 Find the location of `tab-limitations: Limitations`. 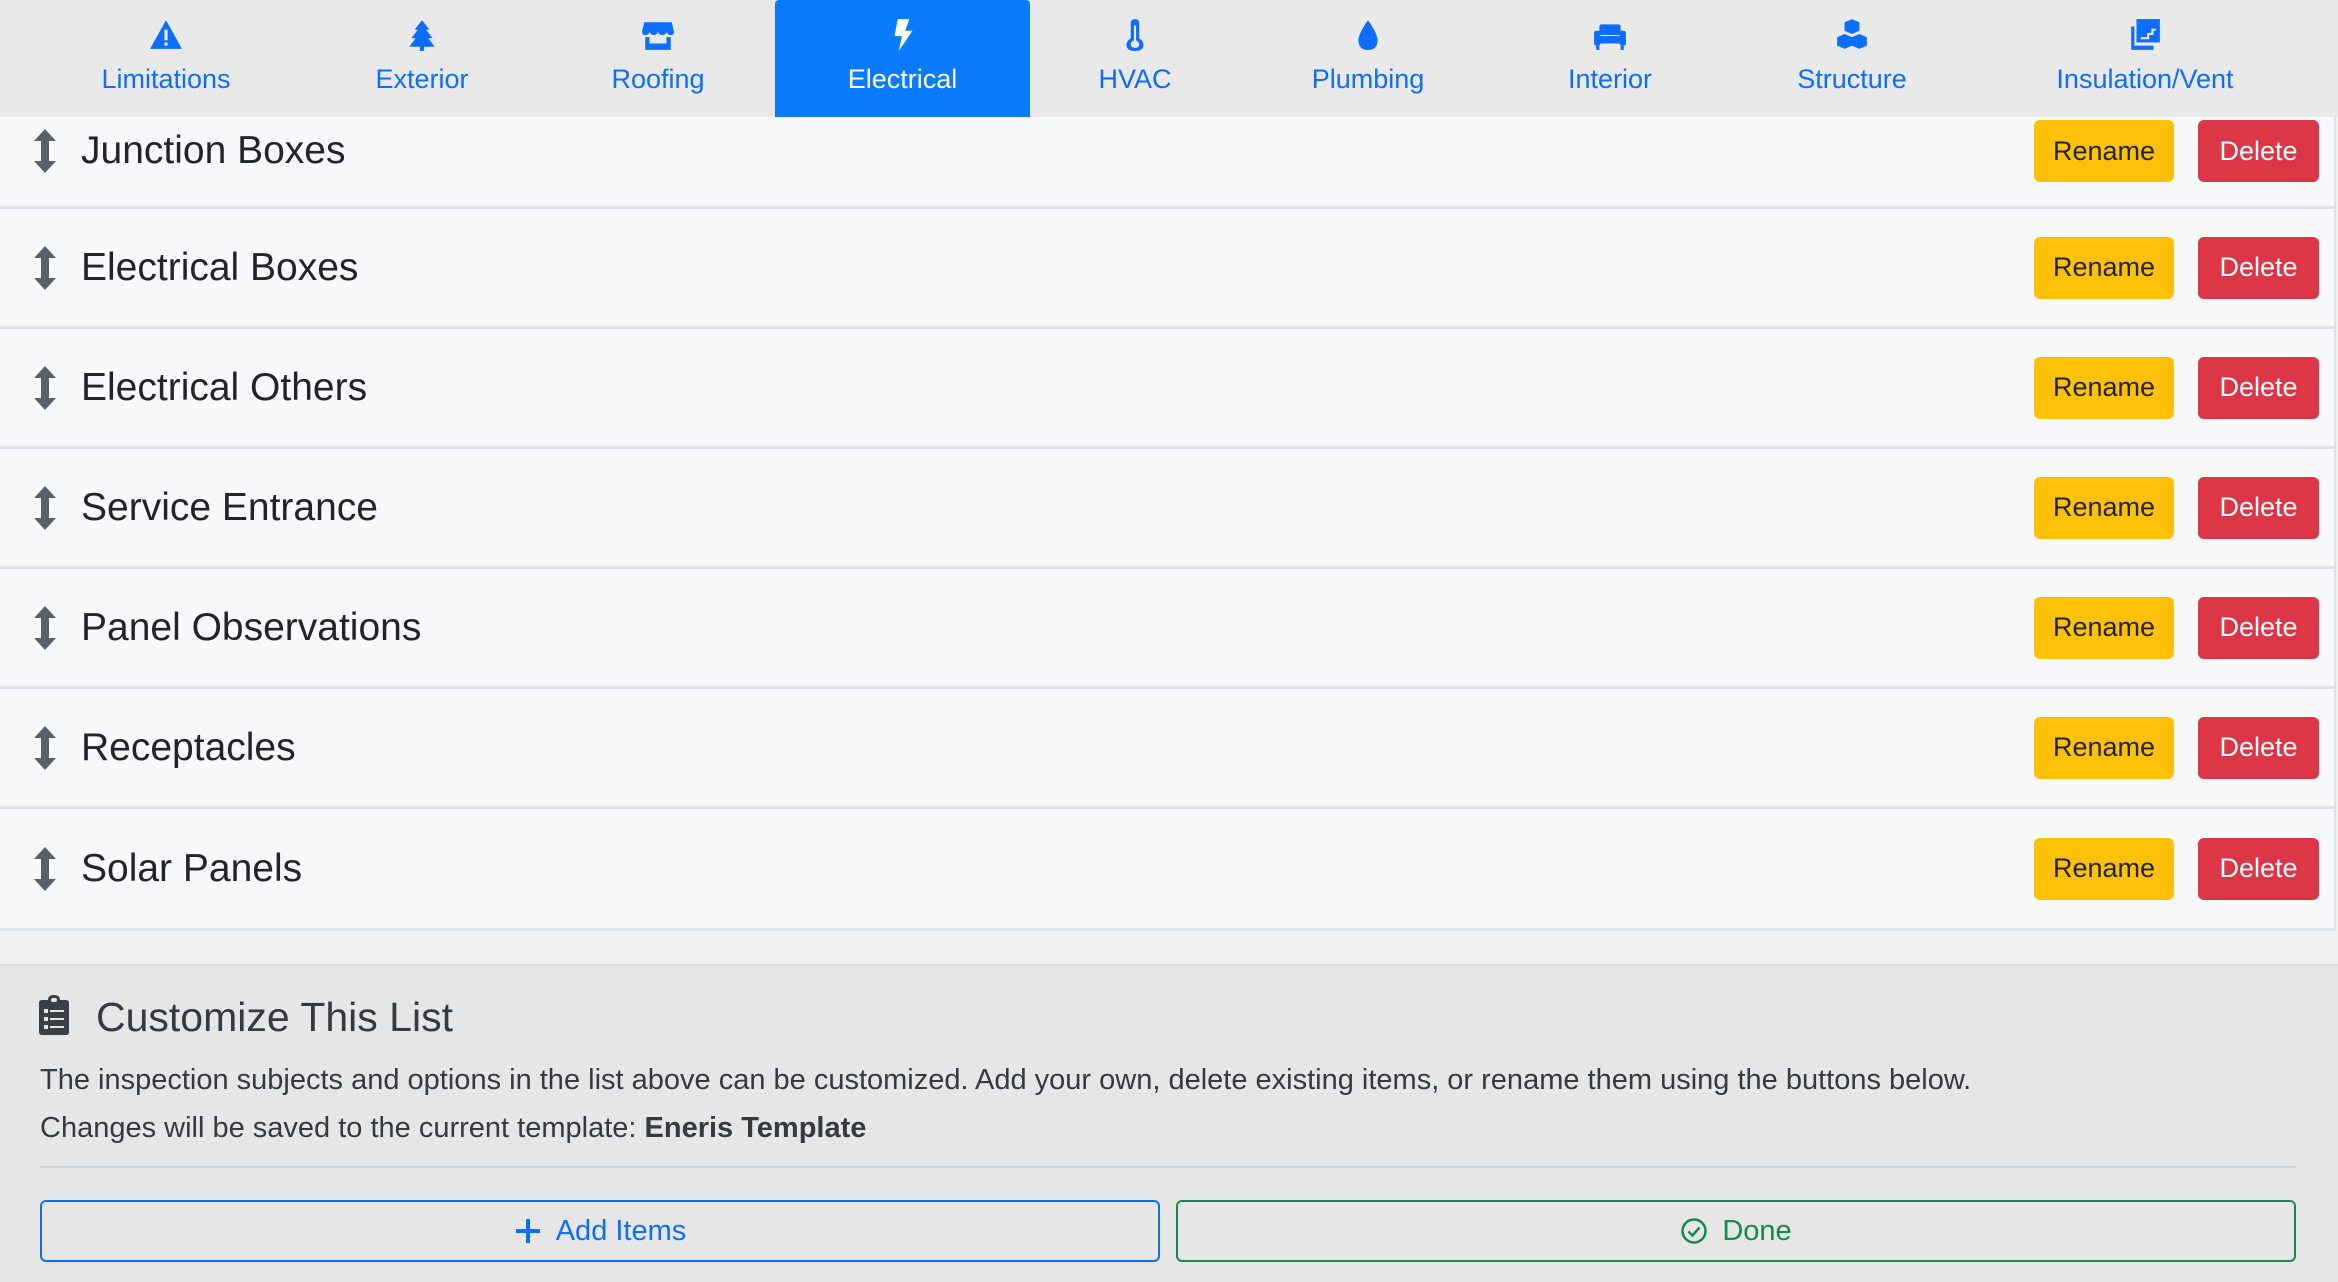

tab-limitations: Limitations is located at coordinates (166, 58).